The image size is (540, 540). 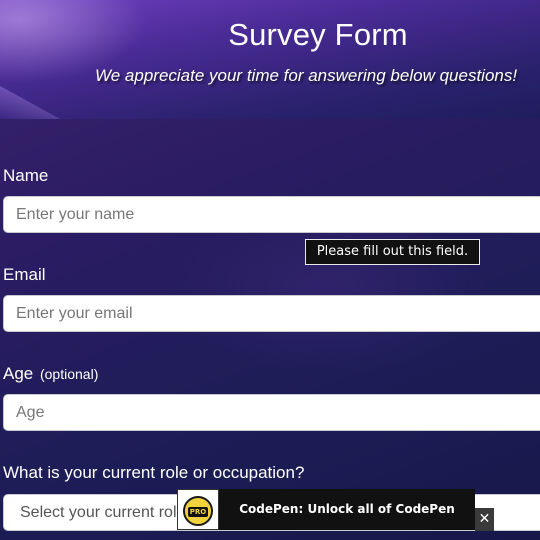 I want to click on page-title: Survey Form, so click(x=318, y=34).